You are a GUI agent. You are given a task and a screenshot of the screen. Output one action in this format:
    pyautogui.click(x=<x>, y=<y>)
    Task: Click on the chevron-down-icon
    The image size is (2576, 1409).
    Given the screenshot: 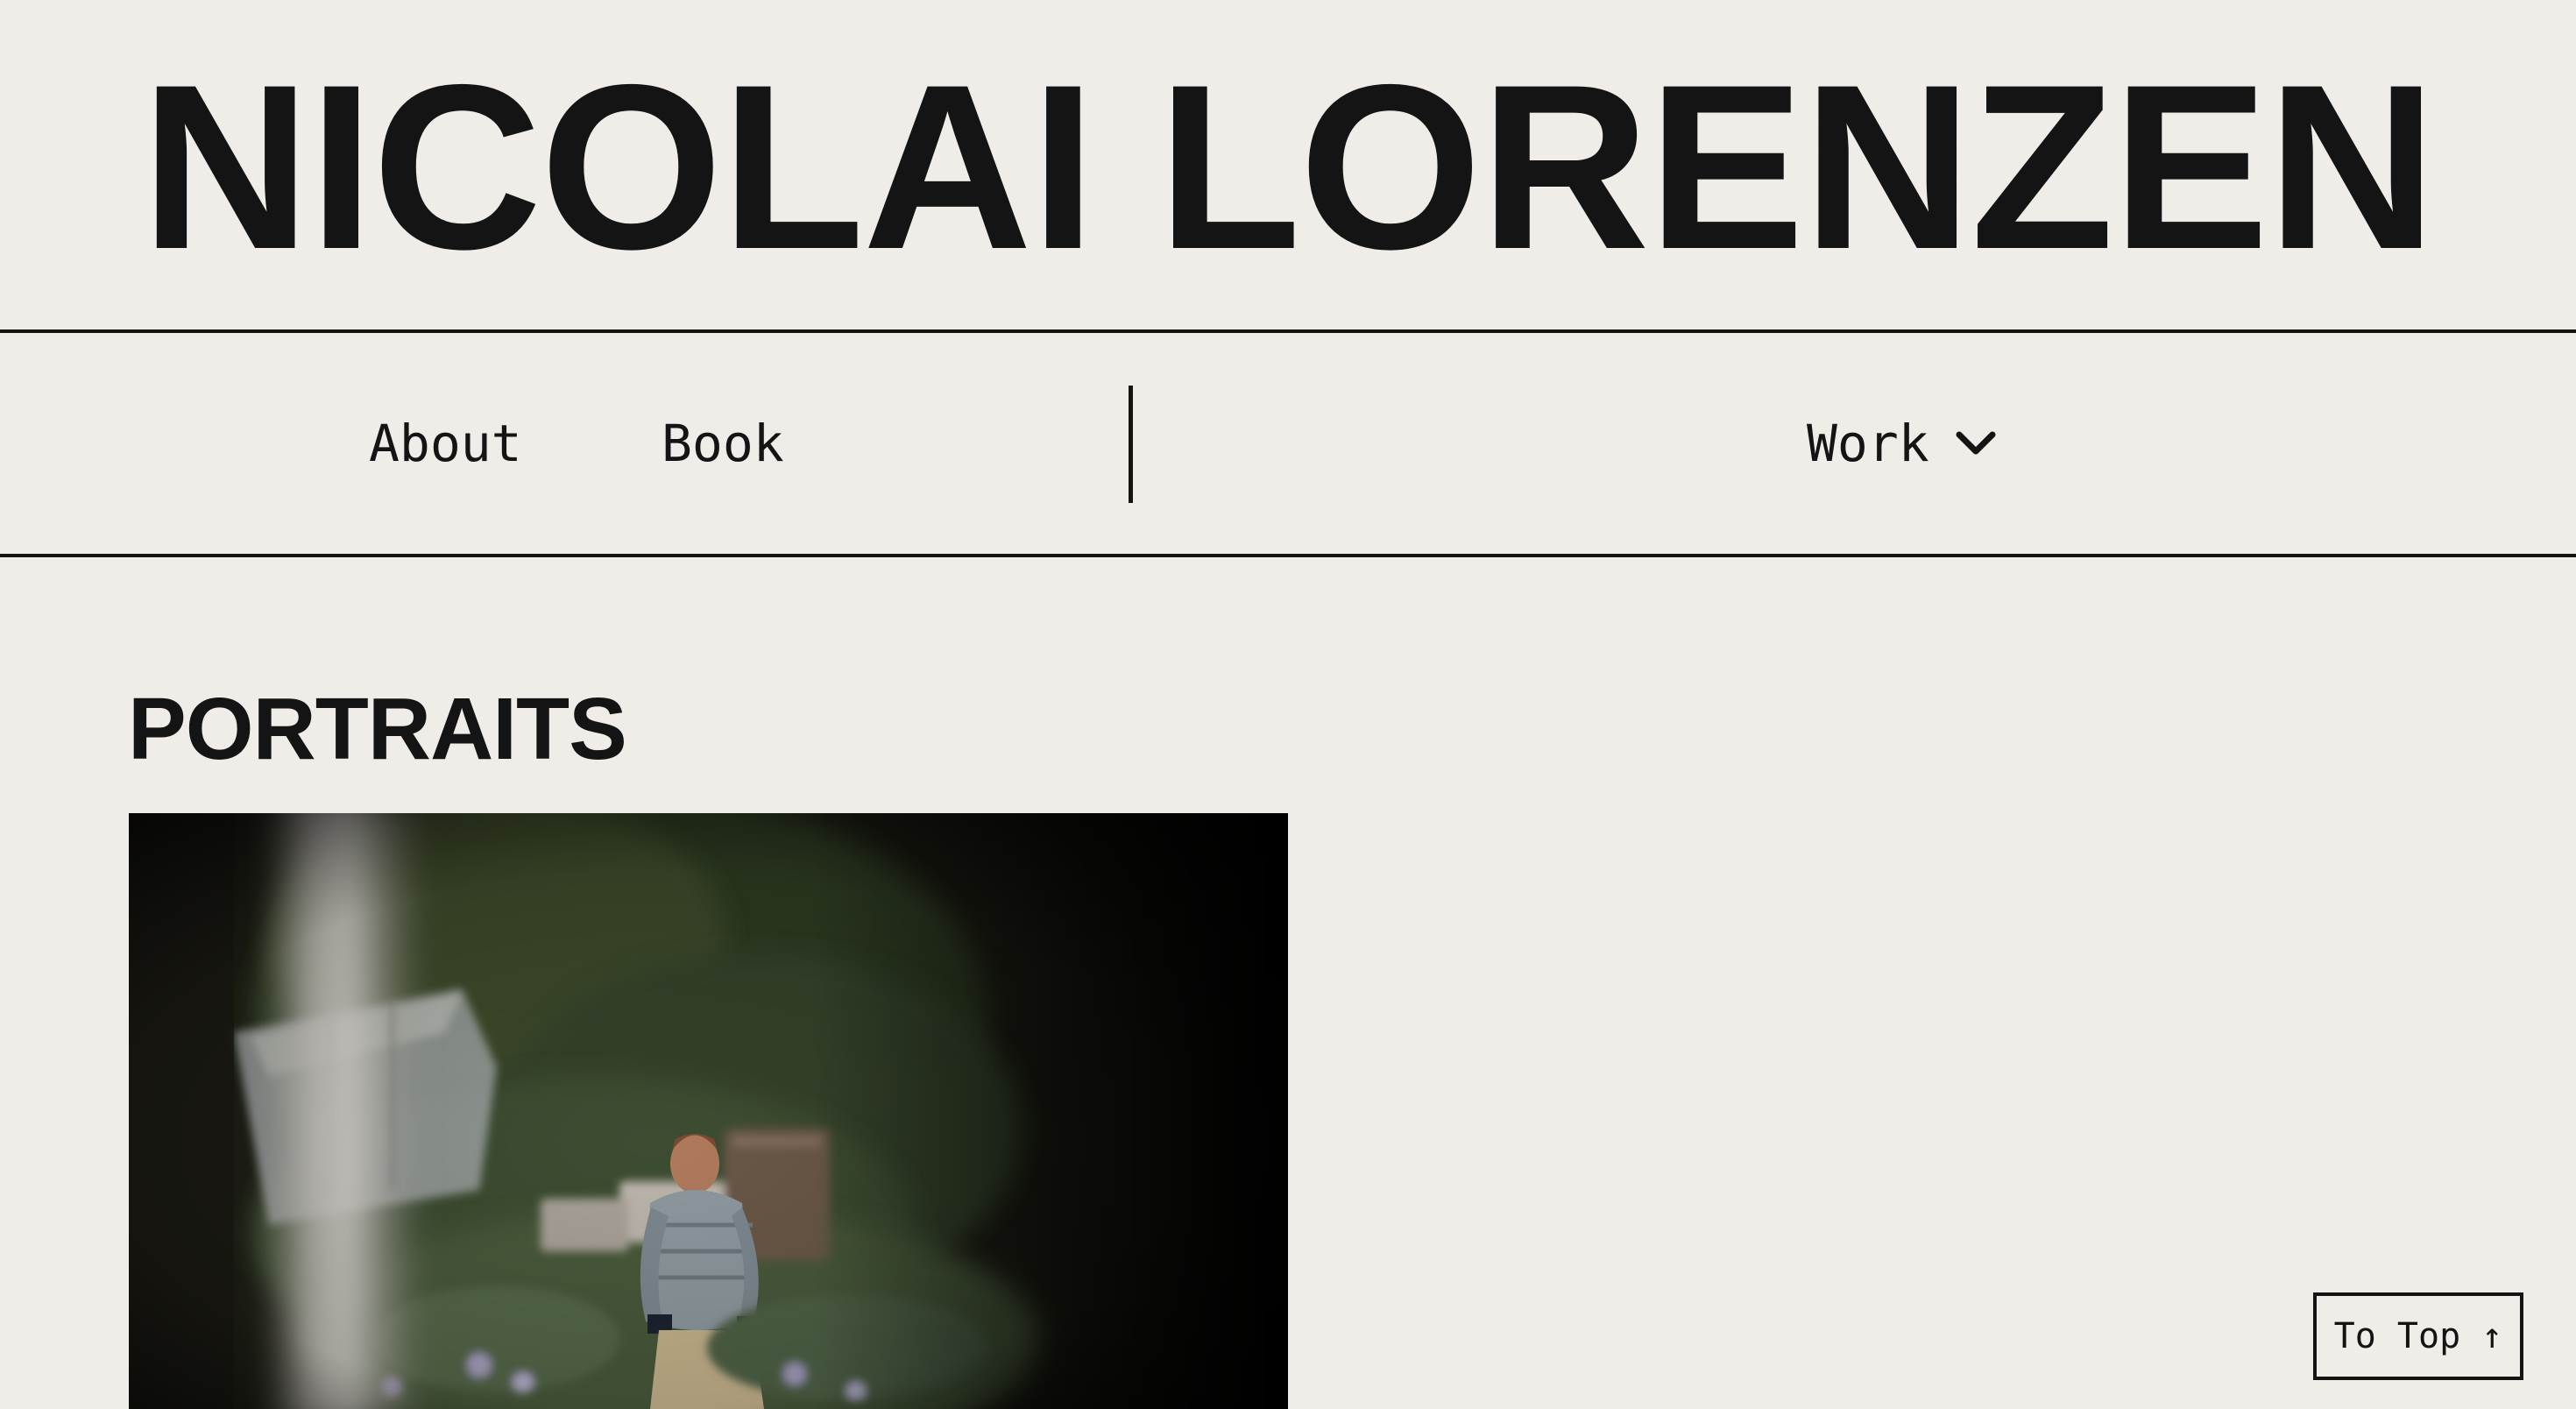 What is the action you would take?
    pyautogui.click(x=1976, y=443)
    